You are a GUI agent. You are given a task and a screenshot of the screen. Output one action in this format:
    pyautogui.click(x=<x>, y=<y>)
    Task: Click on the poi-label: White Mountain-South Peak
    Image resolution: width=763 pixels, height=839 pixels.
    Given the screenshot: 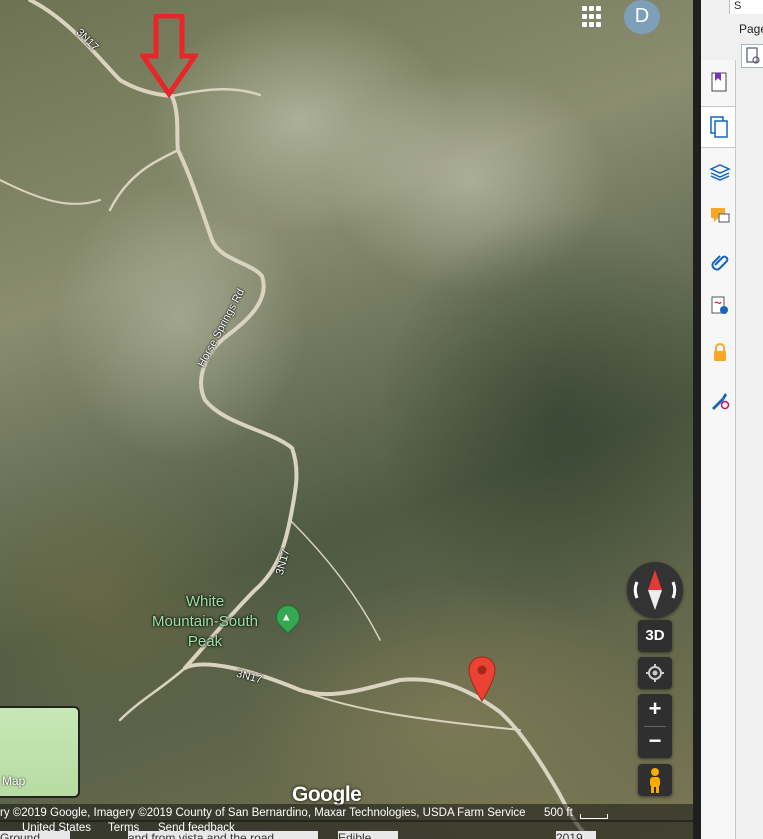 What is the action you would take?
    pyautogui.click(x=205, y=622)
    